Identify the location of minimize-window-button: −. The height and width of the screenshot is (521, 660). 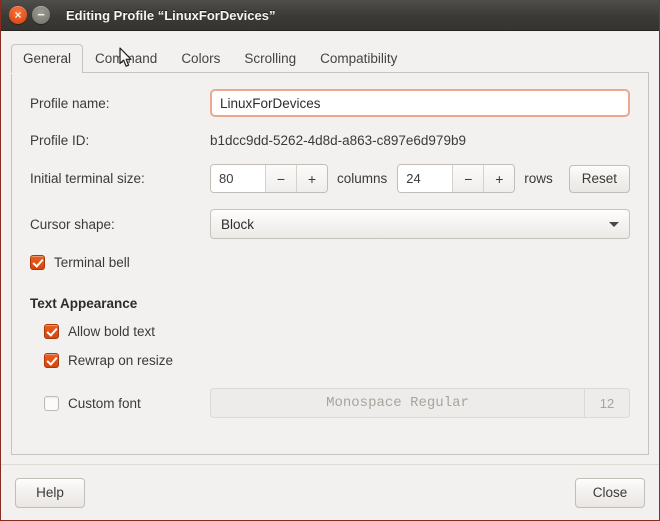
(41, 15).